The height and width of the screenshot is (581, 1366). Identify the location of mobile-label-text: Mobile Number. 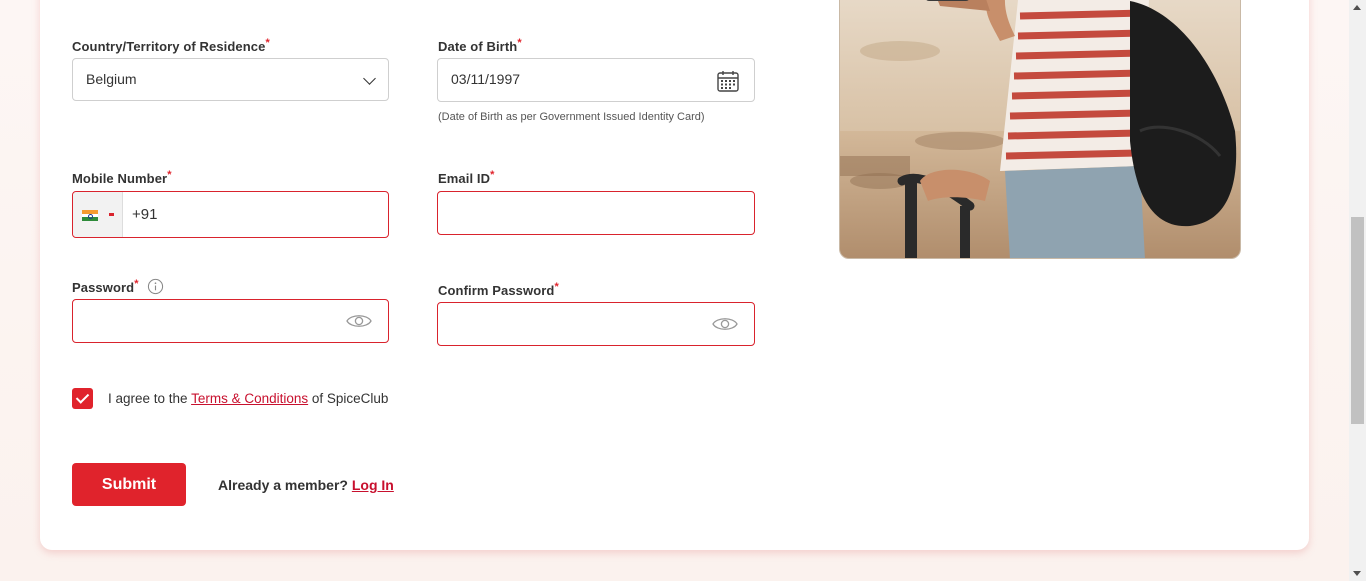
(120, 178).